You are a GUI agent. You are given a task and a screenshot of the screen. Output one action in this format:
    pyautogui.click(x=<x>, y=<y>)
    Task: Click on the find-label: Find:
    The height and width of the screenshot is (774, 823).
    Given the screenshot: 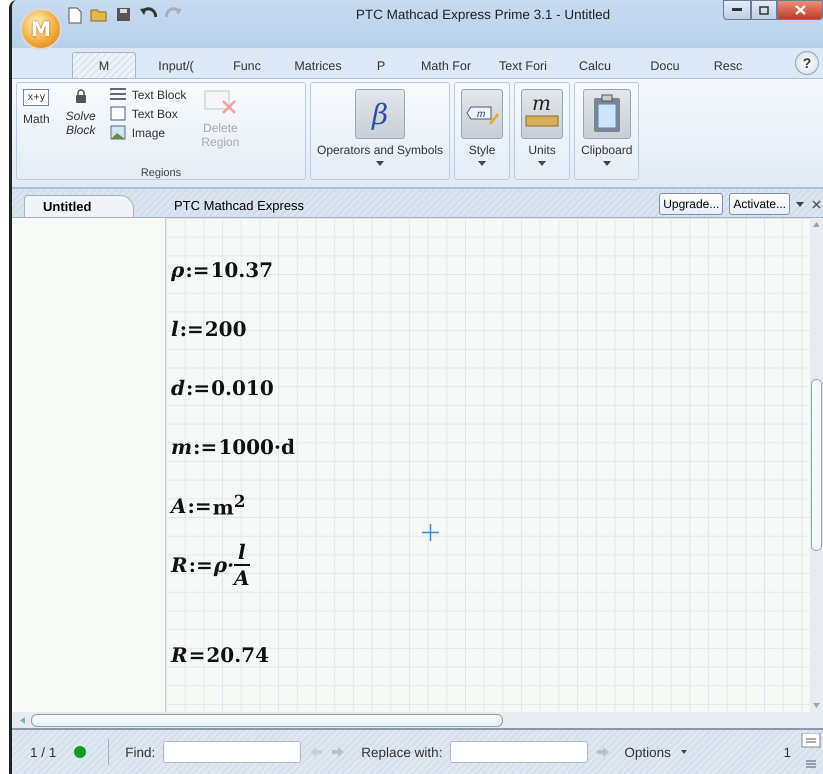 What is the action you would take?
    pyautogui.click(x=140, y=752)
    